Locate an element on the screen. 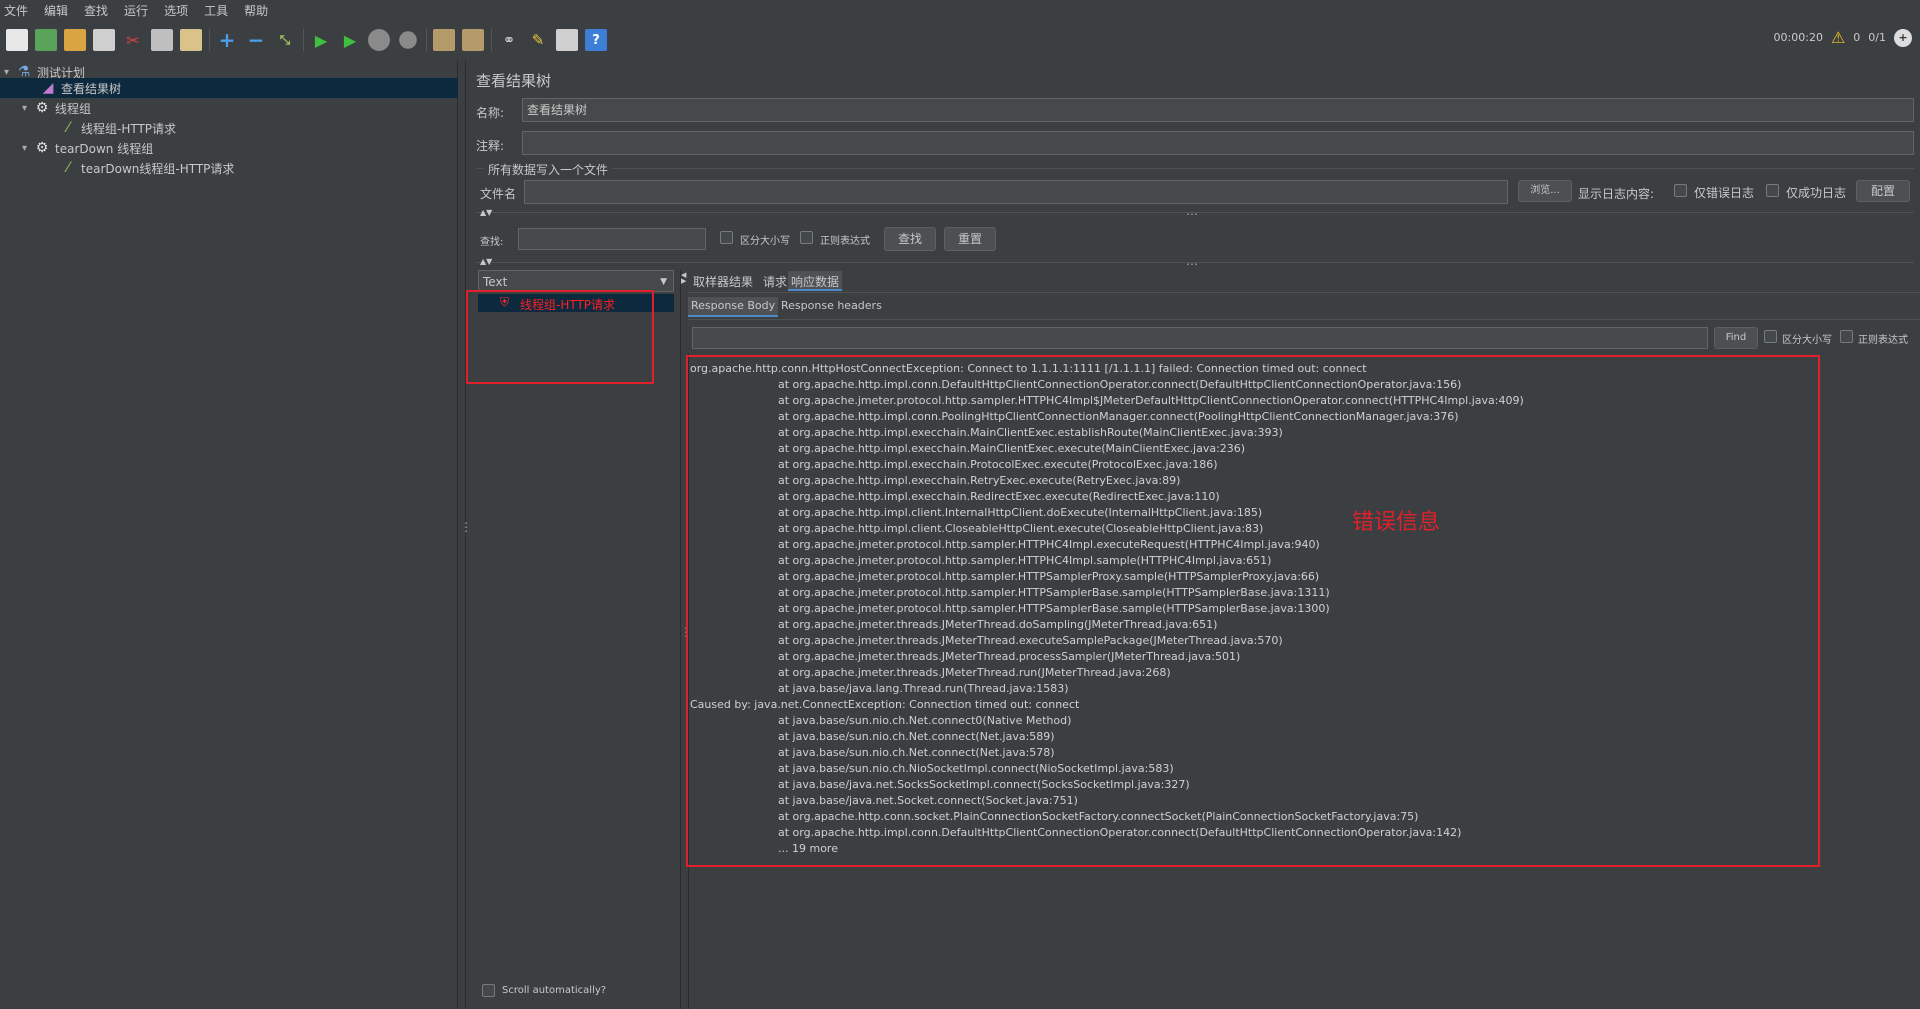 The height and width of the screenshot is (1009, 1920). tree-node-teardown-group: ▾ ⚙ tearDown 线程组 is located at coordinates (240, 148).